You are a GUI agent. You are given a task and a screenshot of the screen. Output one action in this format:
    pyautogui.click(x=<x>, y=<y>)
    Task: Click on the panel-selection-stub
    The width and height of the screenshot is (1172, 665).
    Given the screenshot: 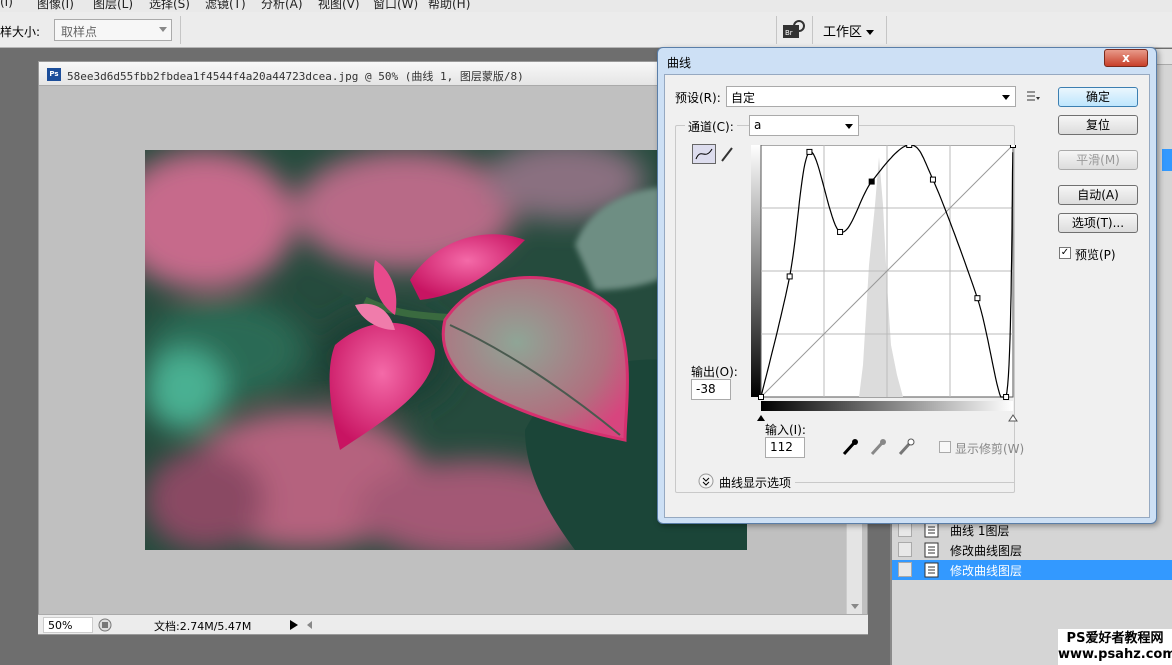 What is the action you would take?
    pyautogui.click(x=1167, y=160)
    